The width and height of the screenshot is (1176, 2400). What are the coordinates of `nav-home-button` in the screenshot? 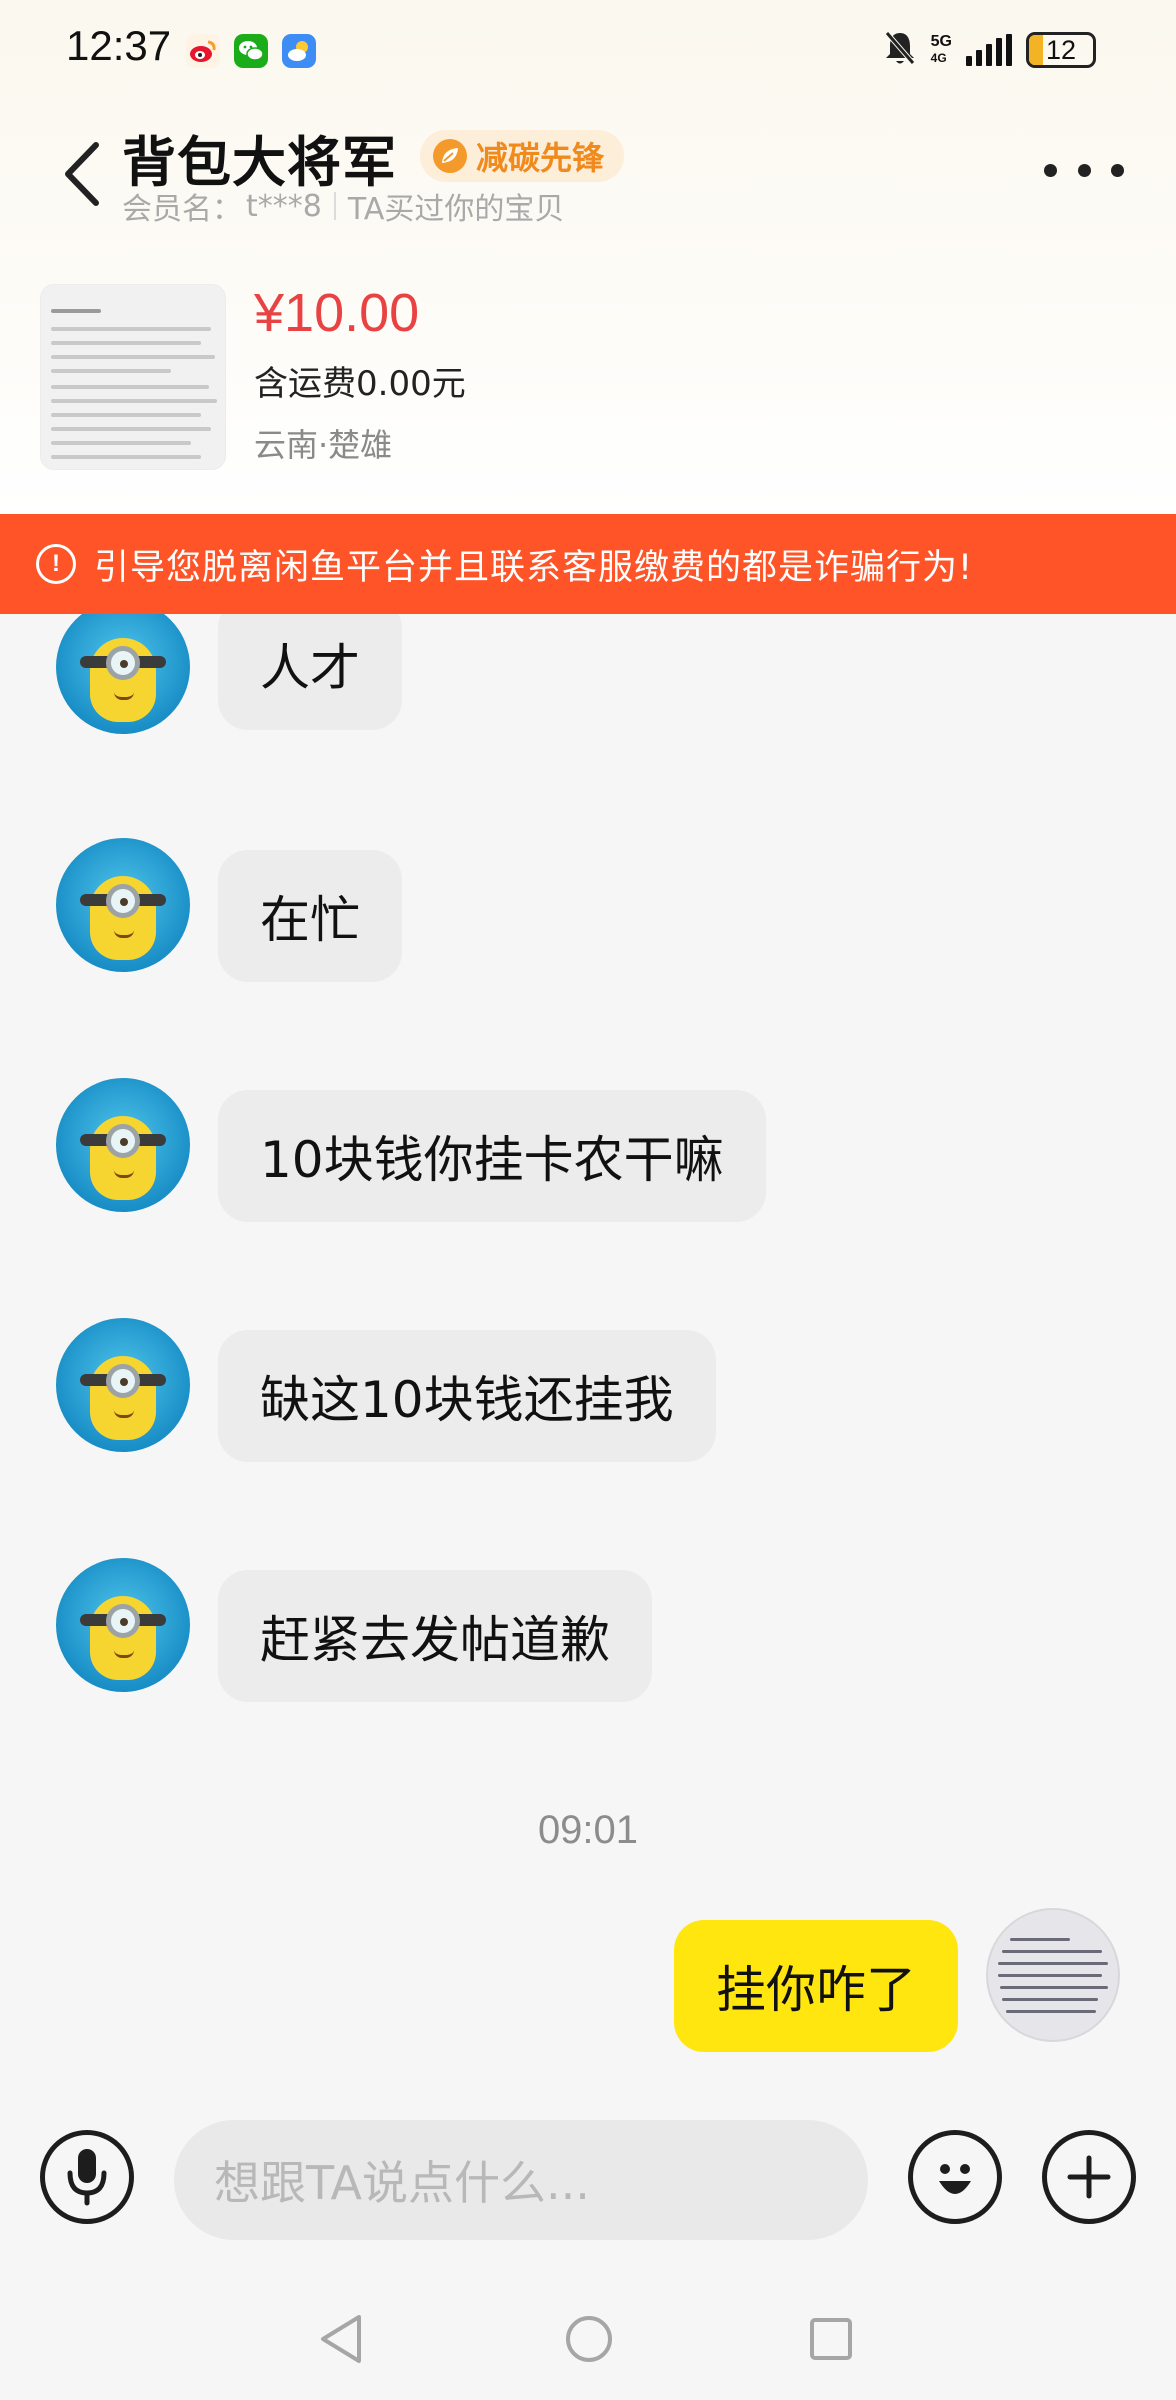 It's located at (589, 2339).